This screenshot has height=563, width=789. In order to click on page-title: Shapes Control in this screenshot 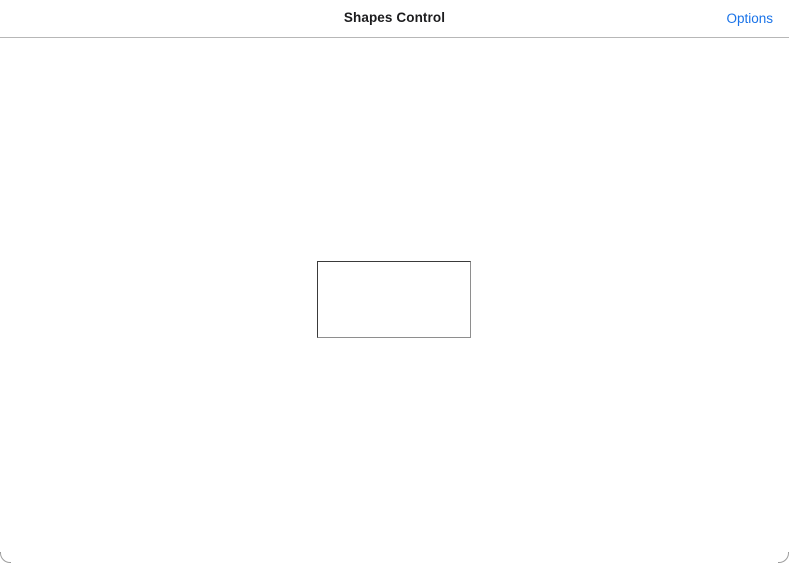, I will do `click(394, 17)`.